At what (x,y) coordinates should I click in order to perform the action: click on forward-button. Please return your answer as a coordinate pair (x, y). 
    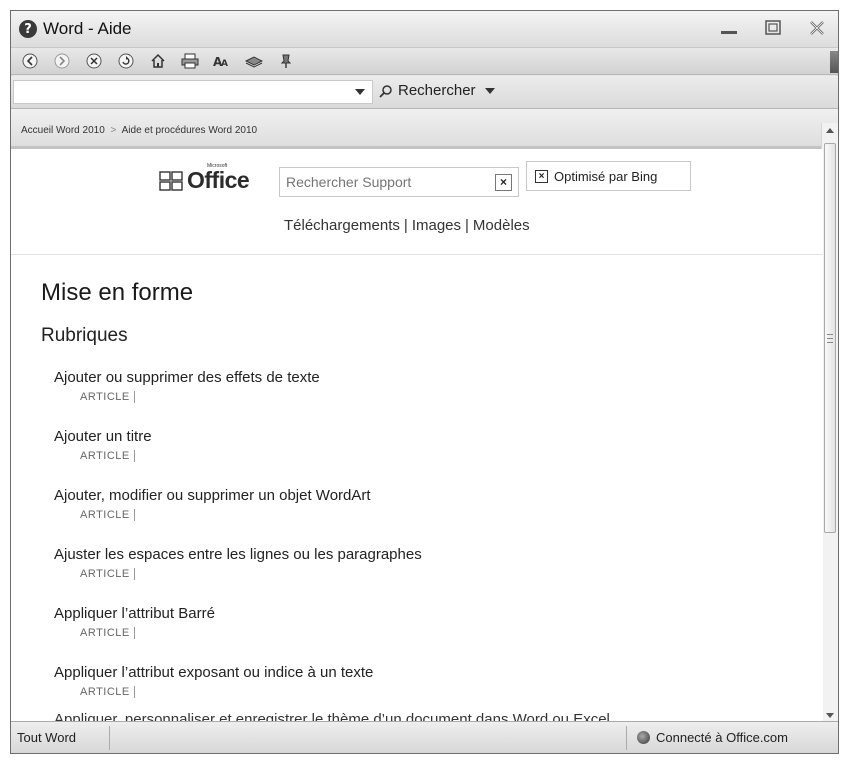
    Looking at the image, I should click on (62, 61).